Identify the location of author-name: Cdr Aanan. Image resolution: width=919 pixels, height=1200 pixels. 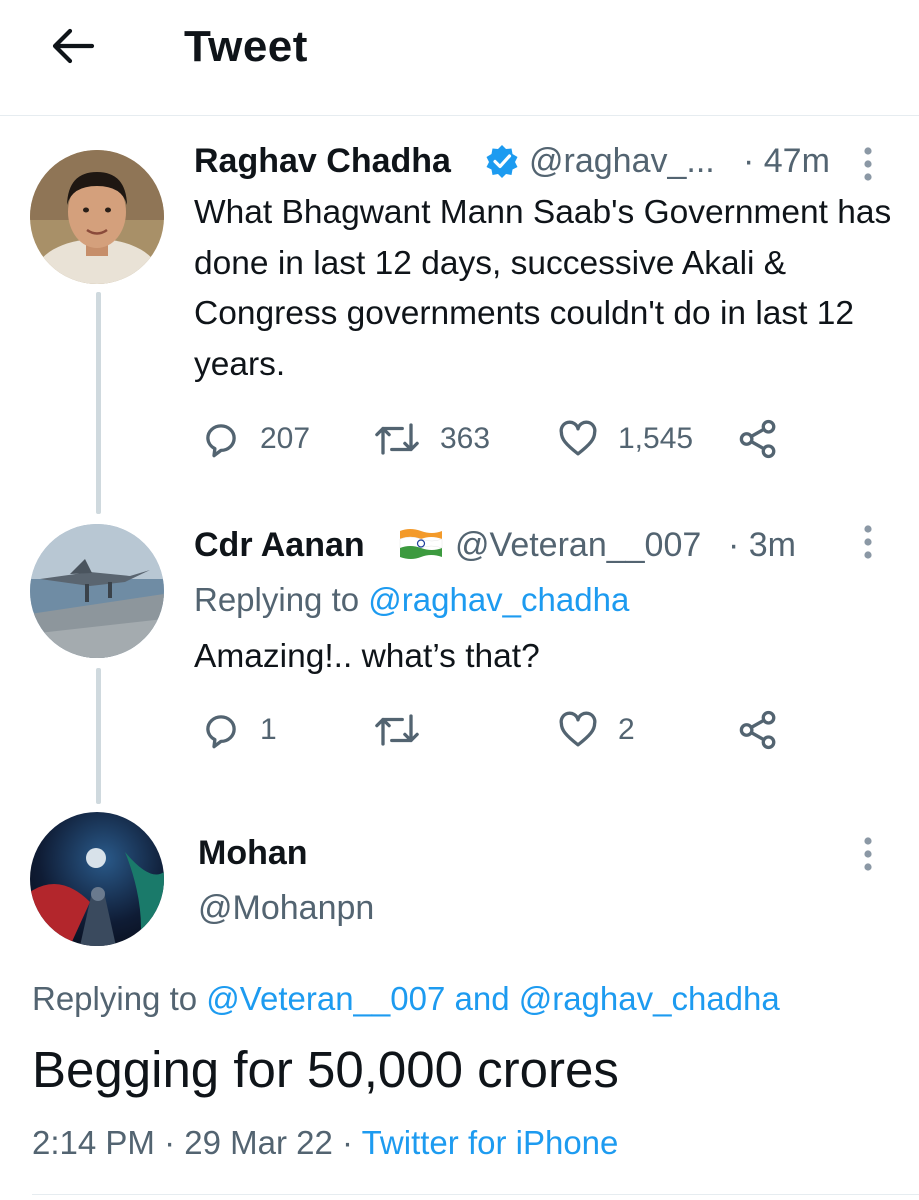
(279, 545).